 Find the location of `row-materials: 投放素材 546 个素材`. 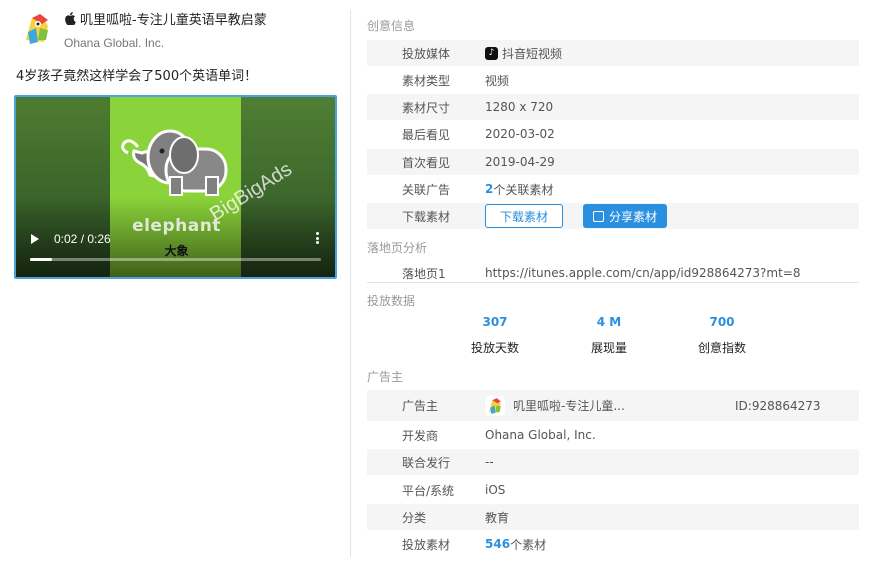

row-materials: 投放素材 546 个素材 is located at coordinates (613, 544).